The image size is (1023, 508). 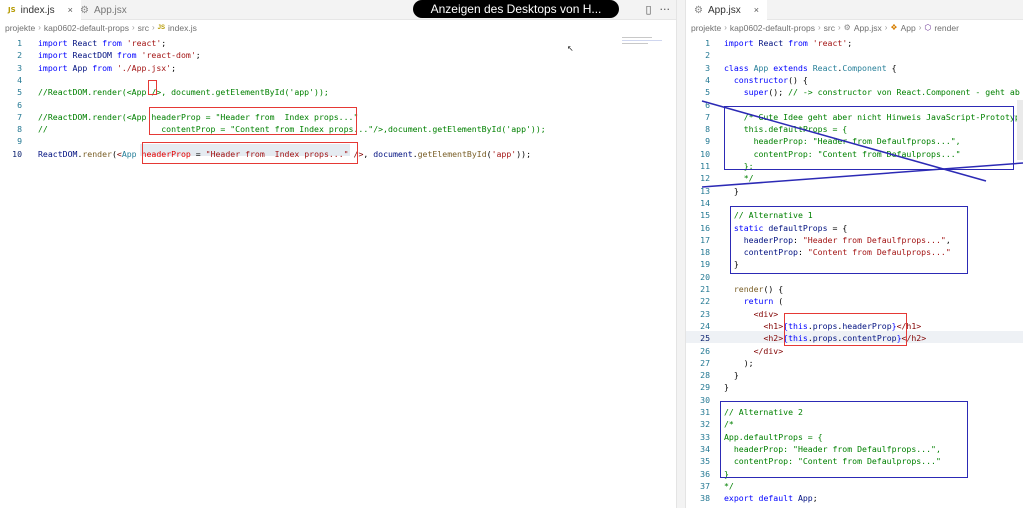 I want to click on code-line: 3 class App extends React.Component {, so click(x=854, y=68).